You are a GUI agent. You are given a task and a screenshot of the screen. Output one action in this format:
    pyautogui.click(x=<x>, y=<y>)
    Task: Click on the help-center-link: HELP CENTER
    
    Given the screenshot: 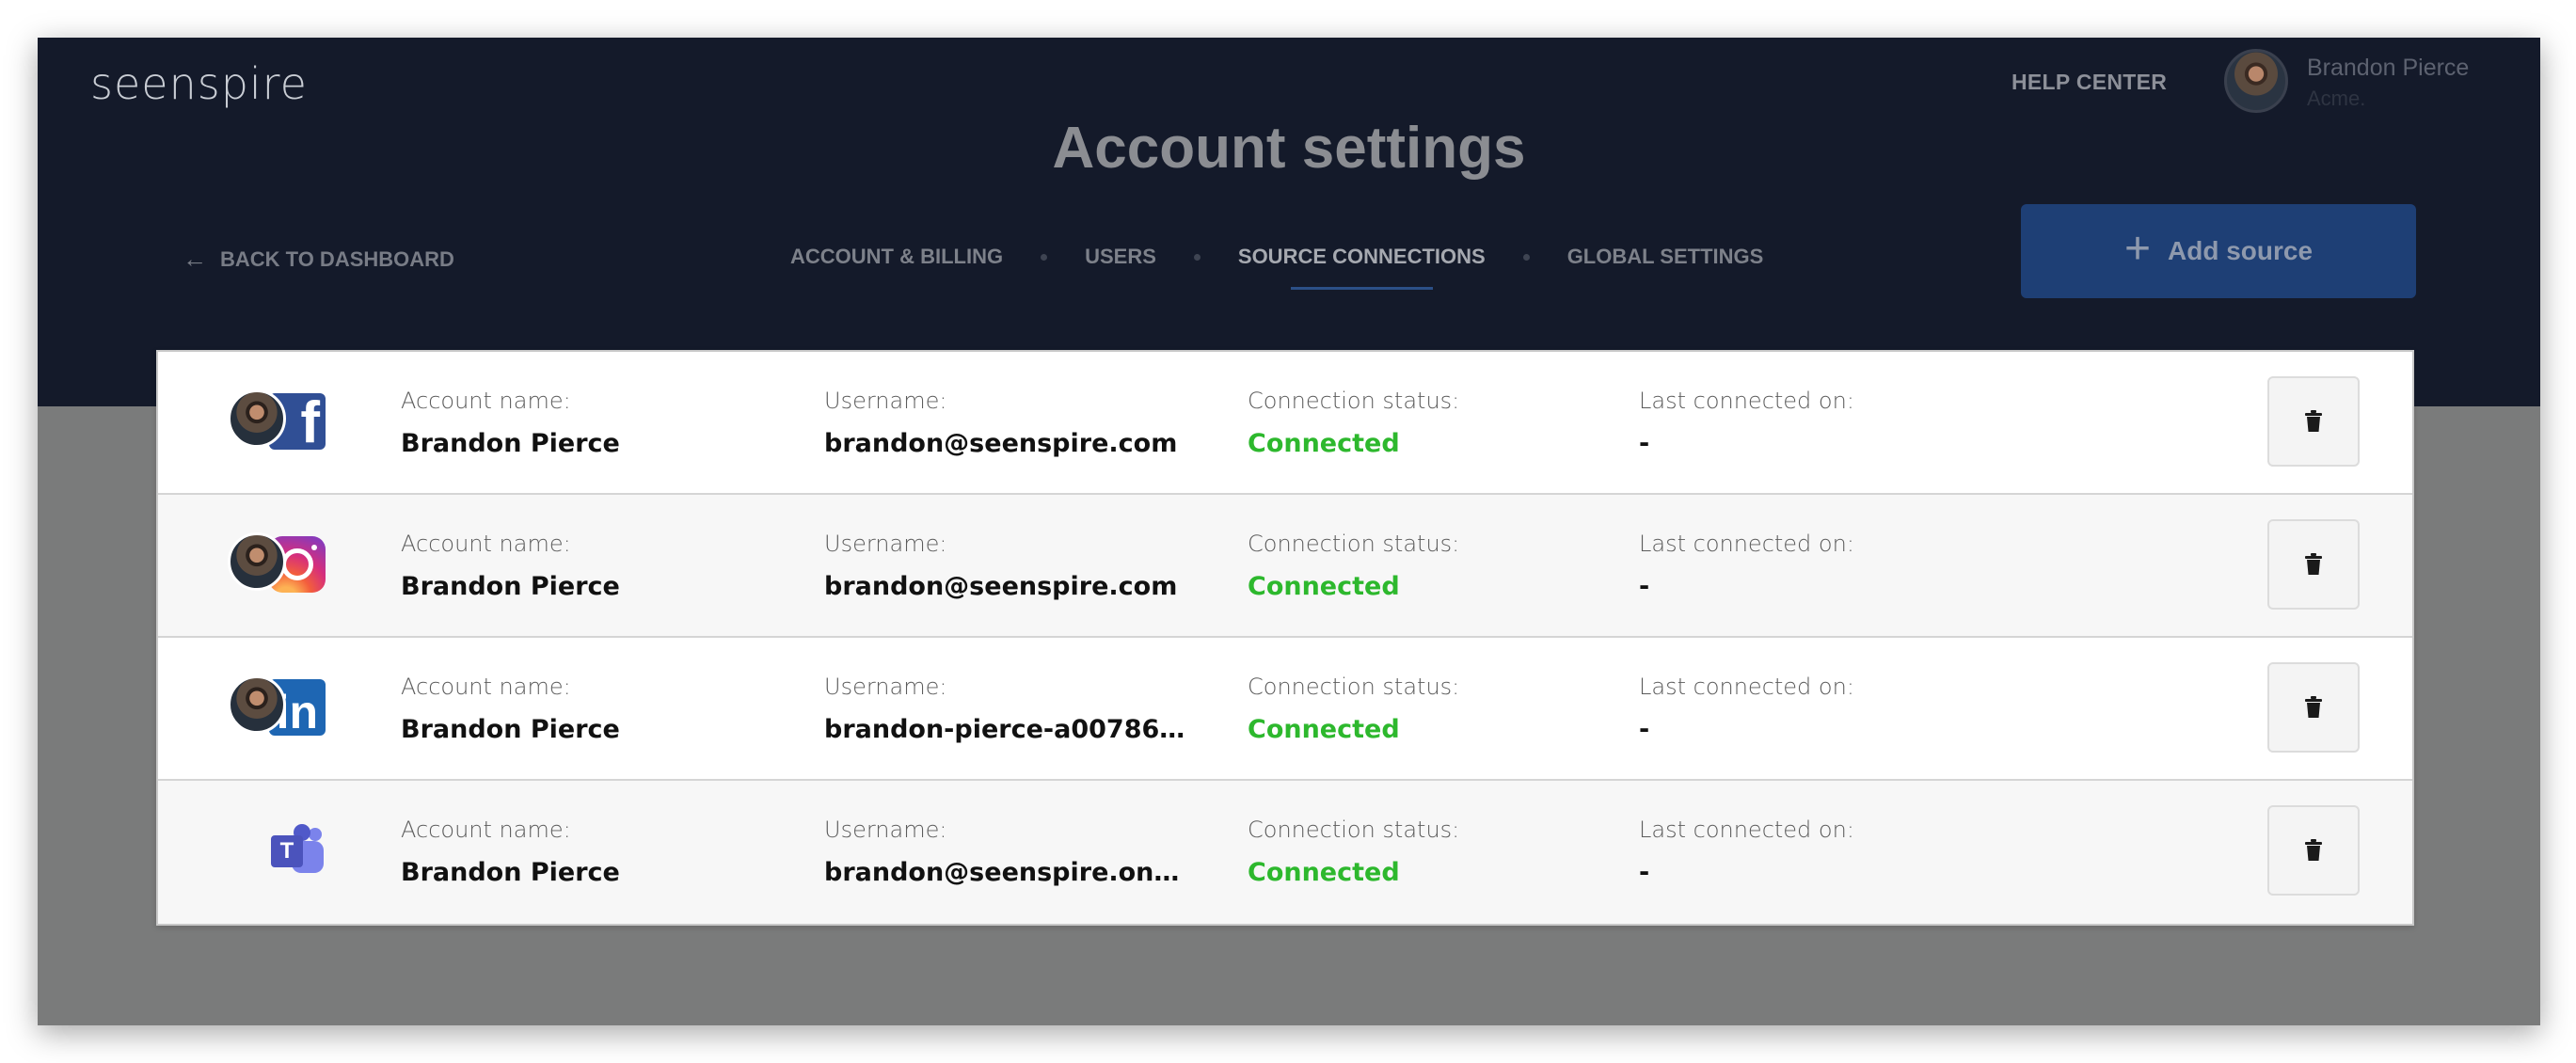 What is the action you would take?
    pyautogui.click(x=2089, y=82)
    